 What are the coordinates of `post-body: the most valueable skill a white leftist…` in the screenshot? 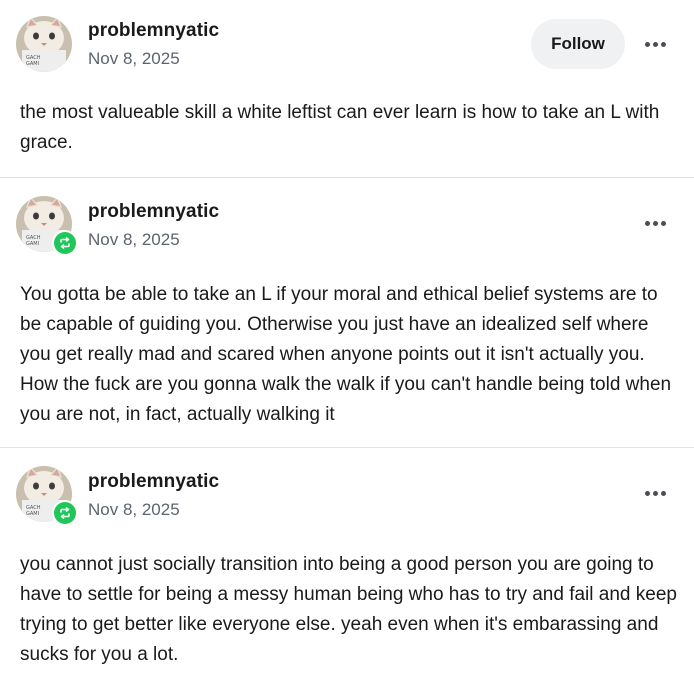 It's located at (340, 127).